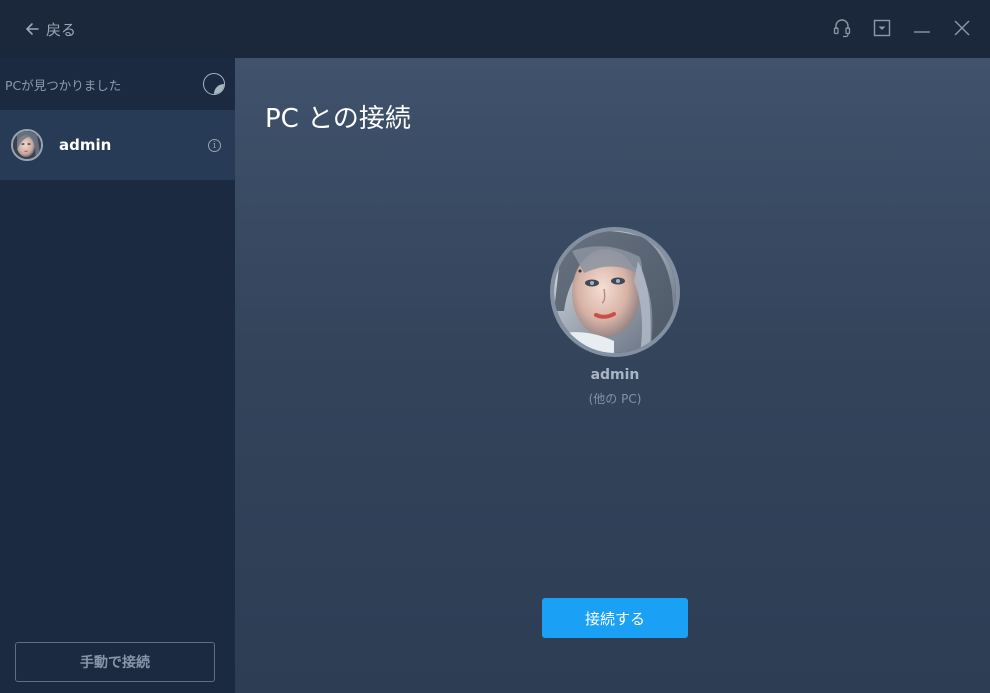 This screenshot has width=990, height=693. Describe the element at coordinates (214, 145) in the screenshot. I see `info-icon: i` at that location.